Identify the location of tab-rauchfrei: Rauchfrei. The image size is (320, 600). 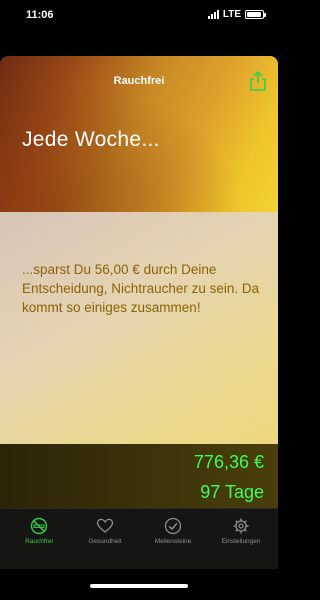
(39, 531).